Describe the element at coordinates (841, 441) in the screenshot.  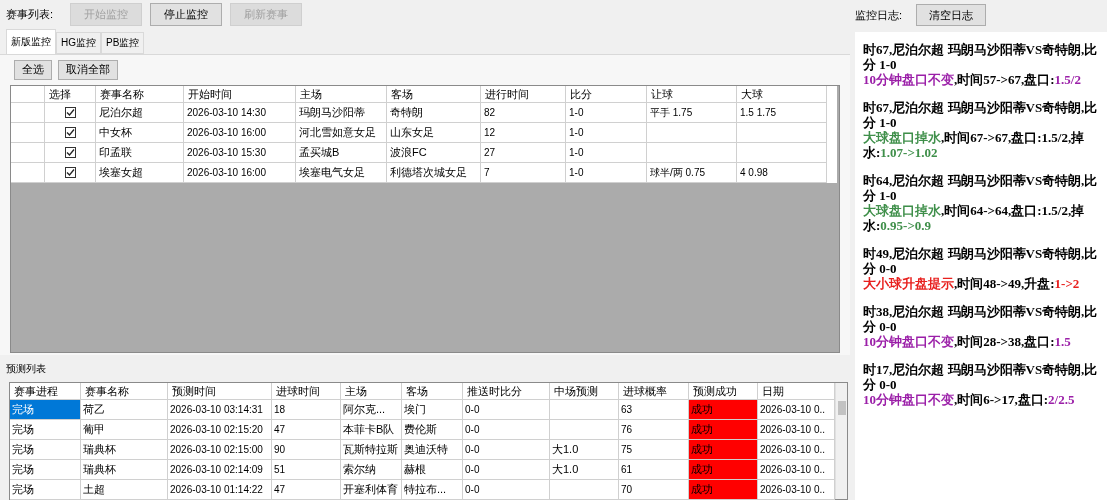
I see `scrollbar` at that location.